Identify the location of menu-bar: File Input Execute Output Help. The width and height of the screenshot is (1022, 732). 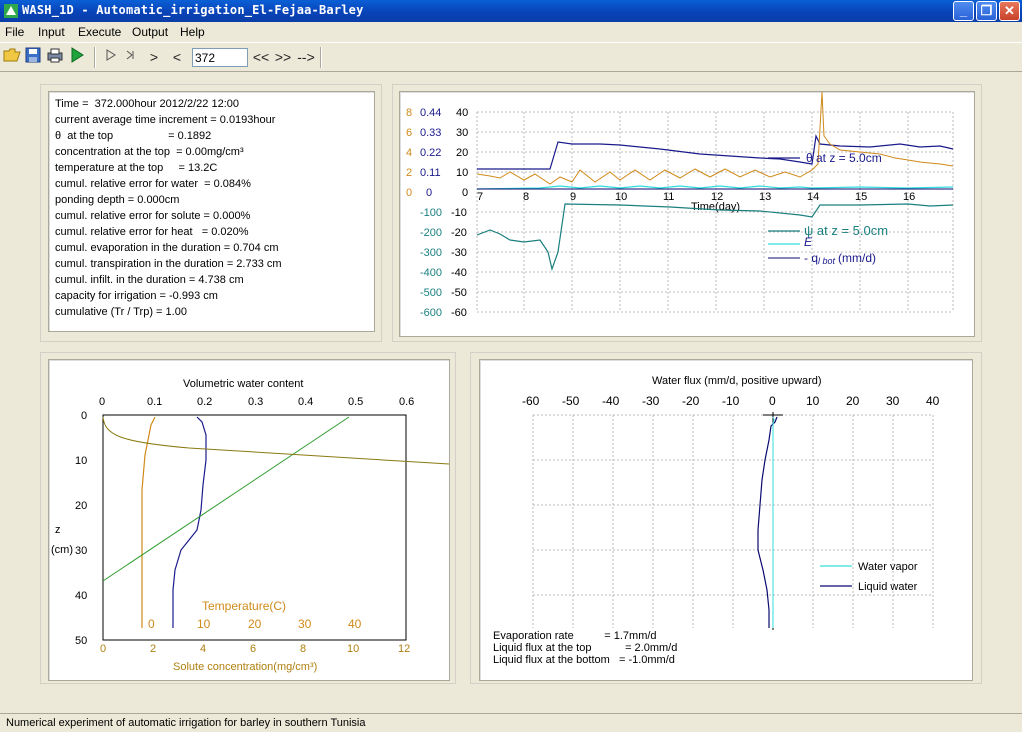
(511, 31).